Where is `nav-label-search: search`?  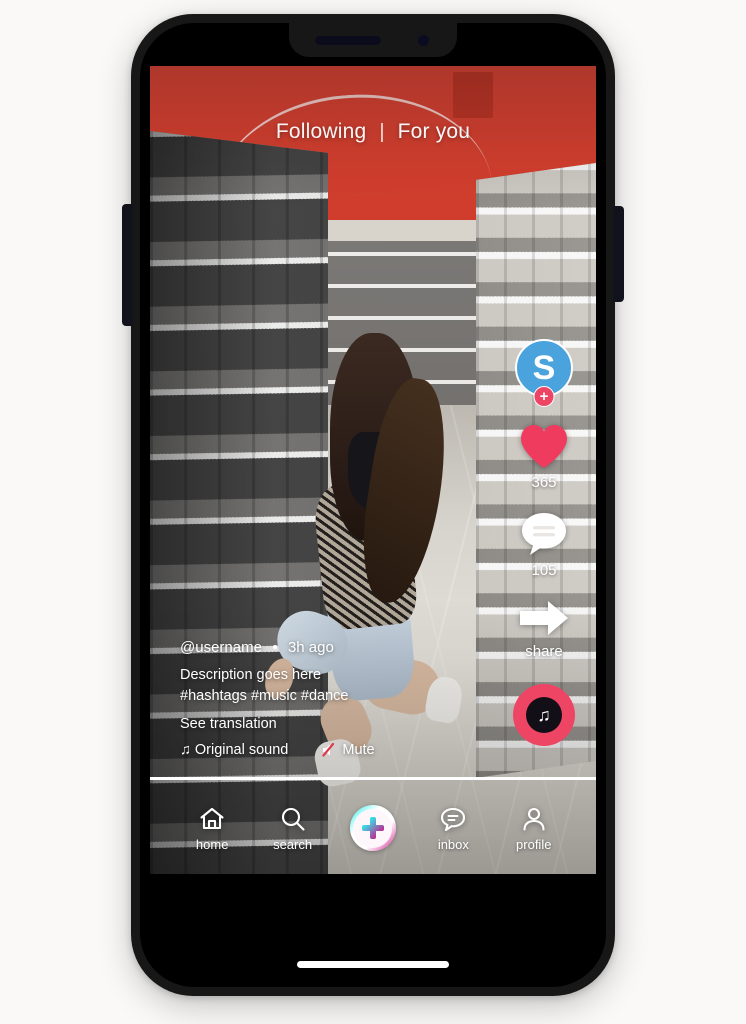 nav-label-search: search is located at coordinates (293, 844).